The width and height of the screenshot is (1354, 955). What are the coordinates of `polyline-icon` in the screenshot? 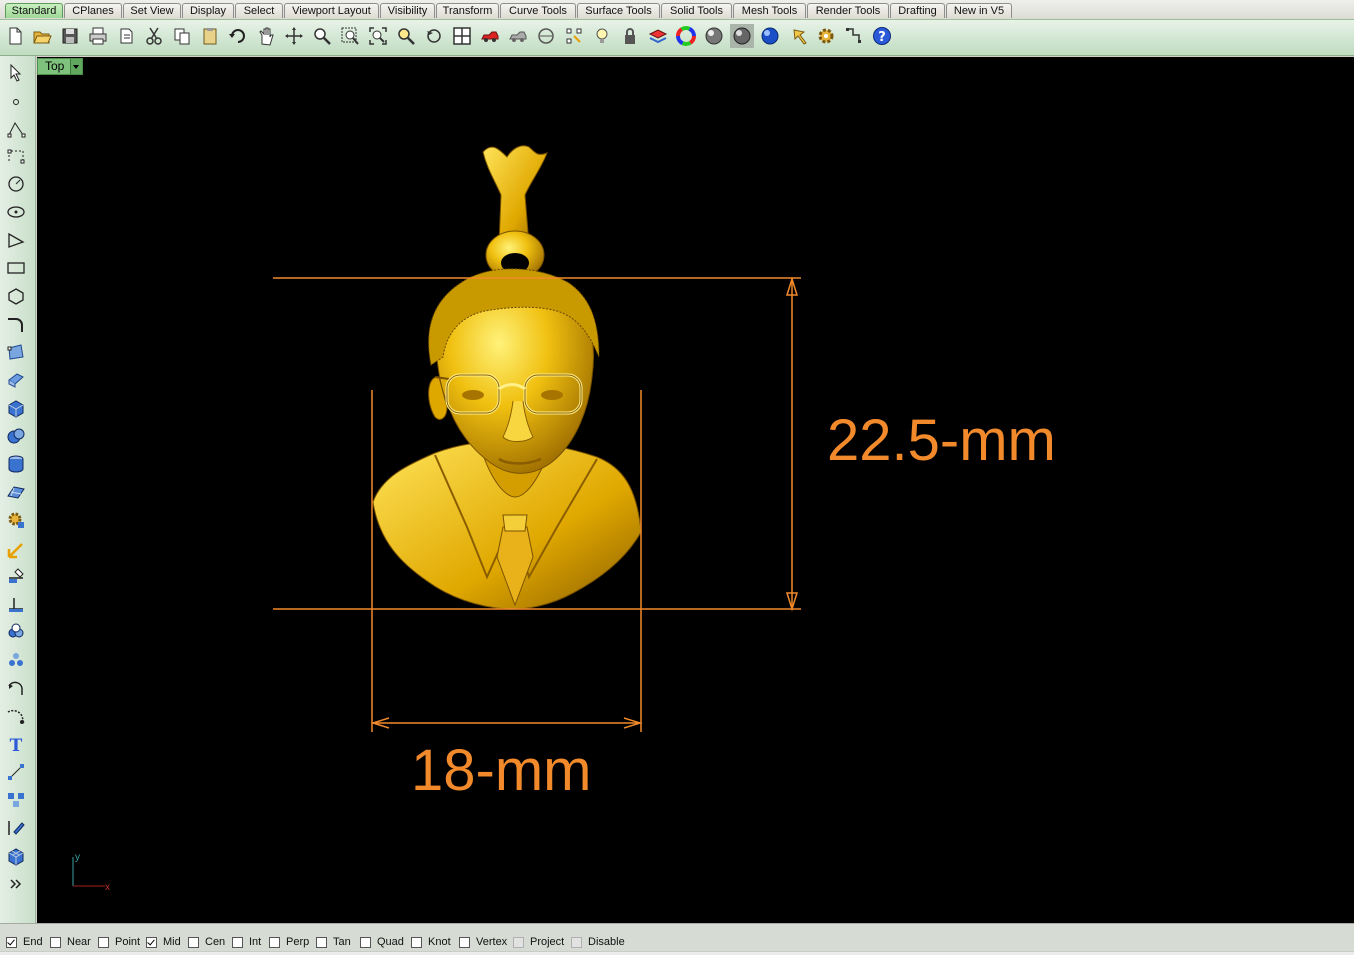 It's located at (16, 129).